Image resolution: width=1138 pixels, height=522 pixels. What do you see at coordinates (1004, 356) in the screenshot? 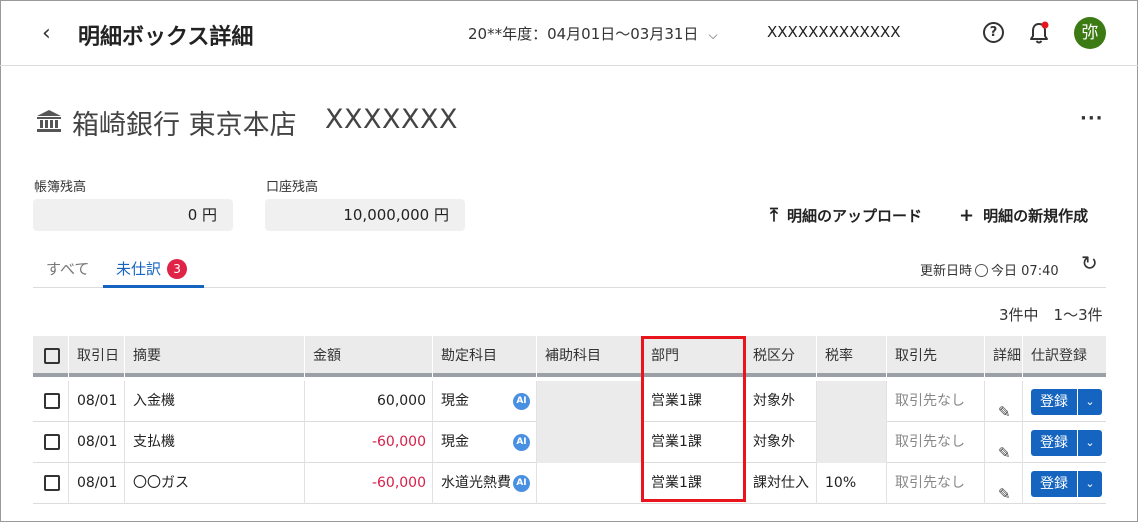
I see `header-detail: 詳細` at bounding box center [1004, 356].